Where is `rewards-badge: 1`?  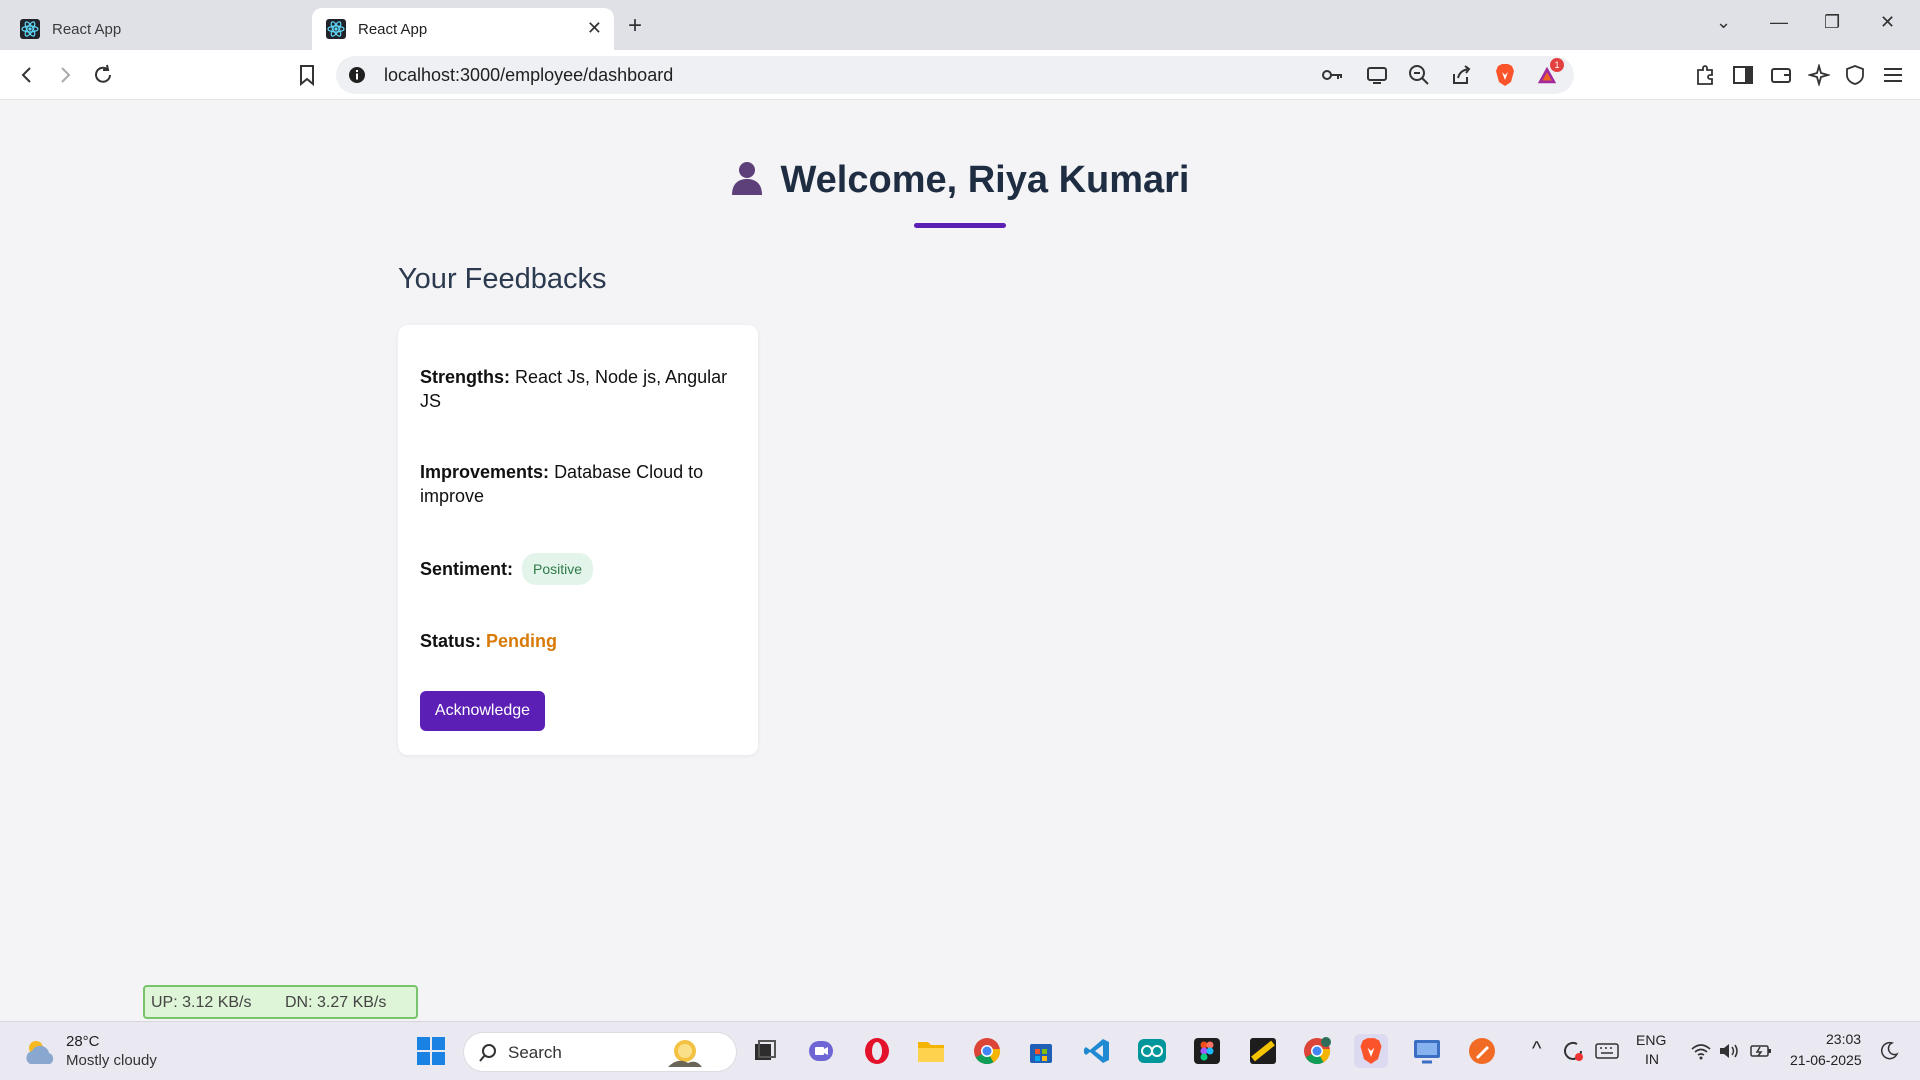 rewards-badge: 1 is located at coordinates (1557, 65).